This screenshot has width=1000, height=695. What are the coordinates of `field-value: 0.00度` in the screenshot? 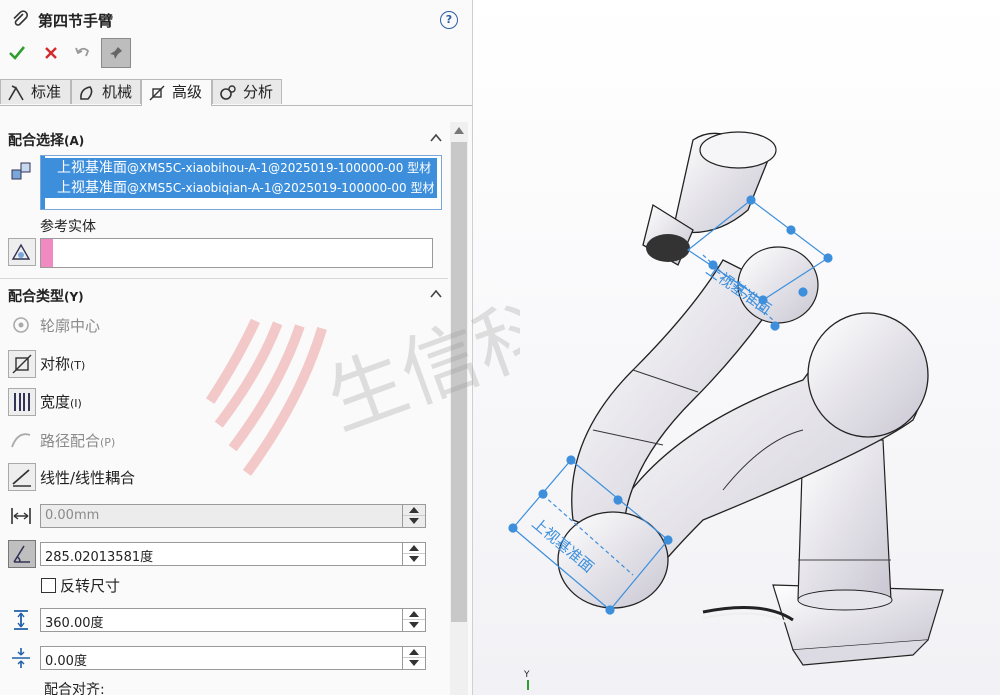 It's located at (66, 661).